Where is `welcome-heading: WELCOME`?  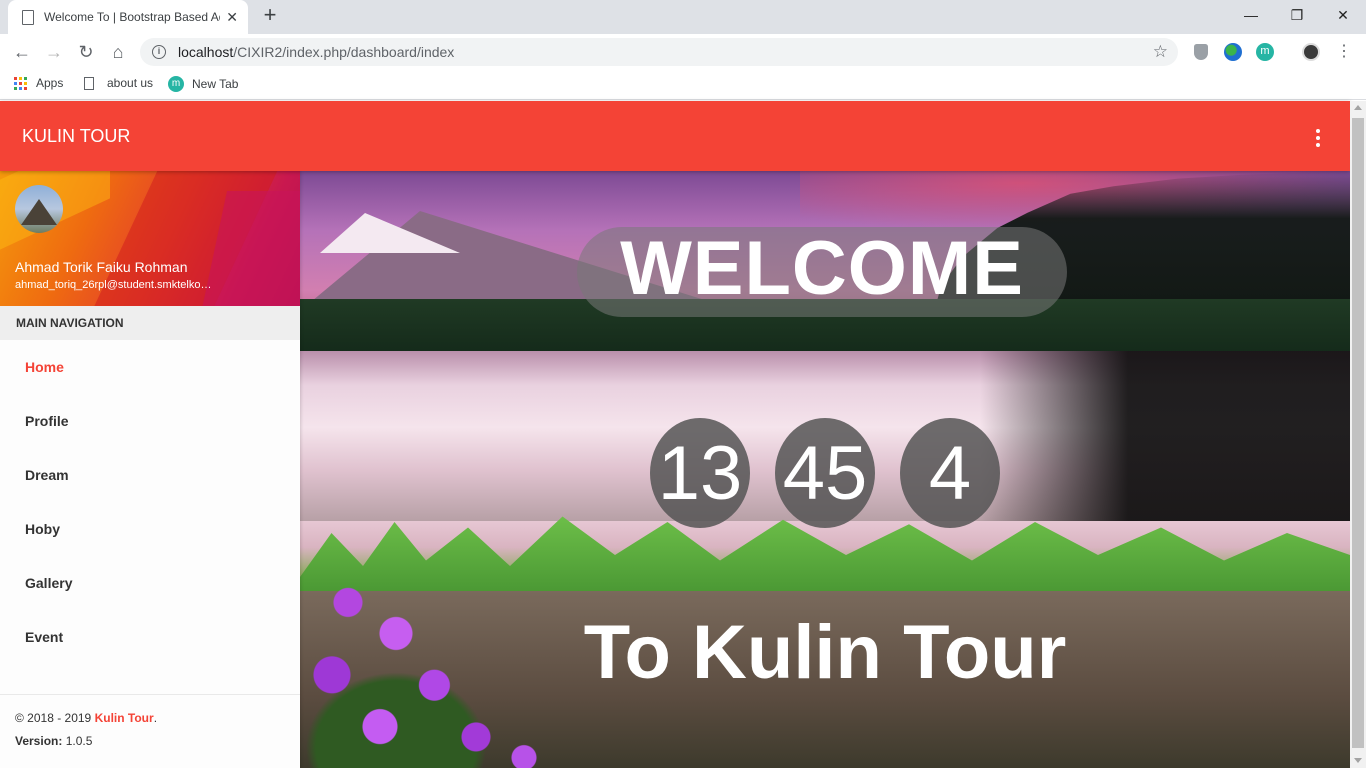 welcome-heading: WELCOME is located at coordinates (822, 268).